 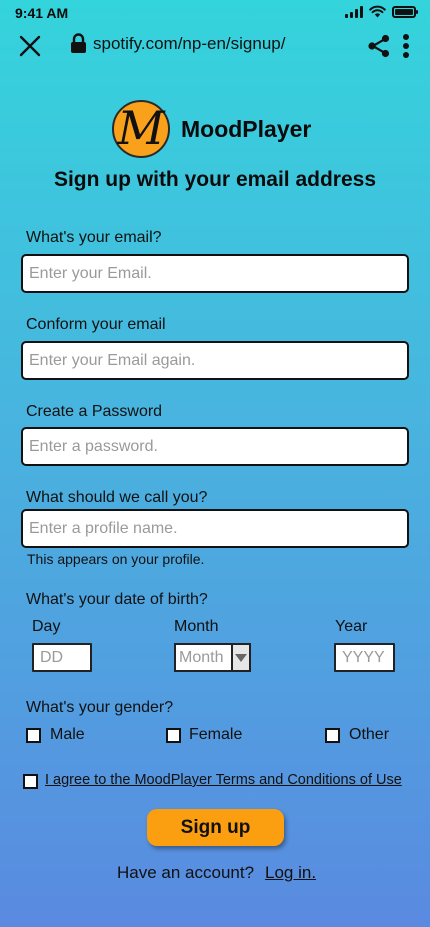 I want to click on dob-month-select: Month, so click(x=212, y=657).